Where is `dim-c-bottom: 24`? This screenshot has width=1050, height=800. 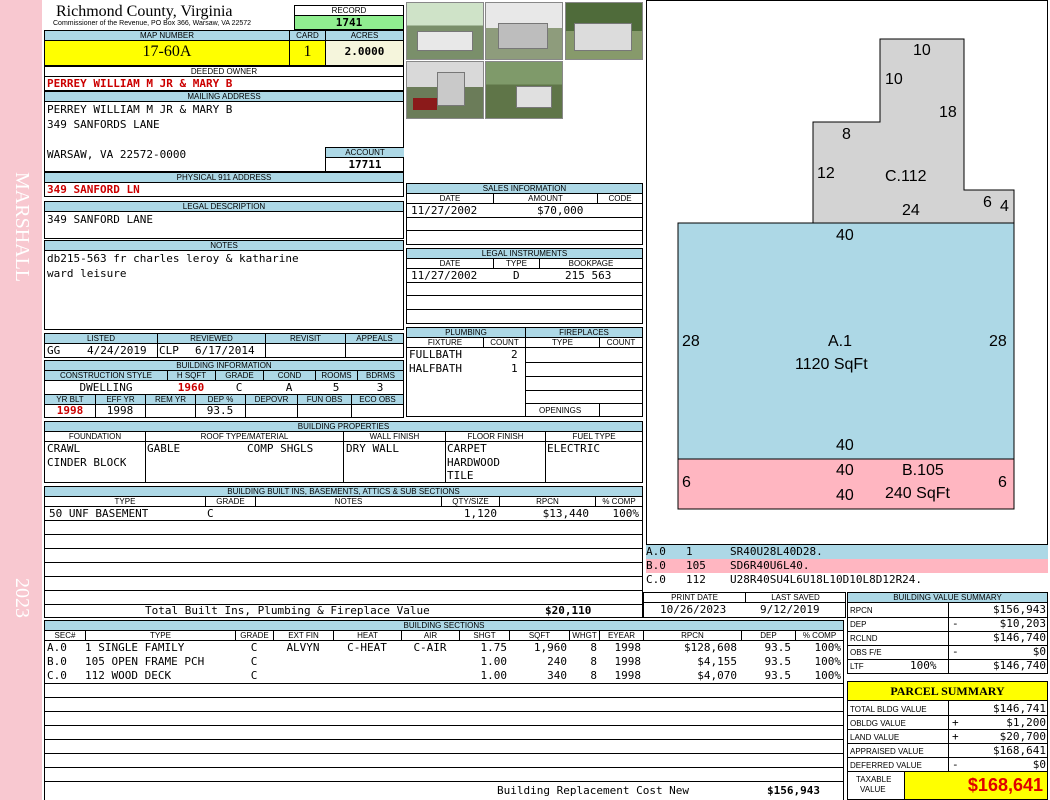
dim-c-bottom: 24 is located at coordinates (911, 210).